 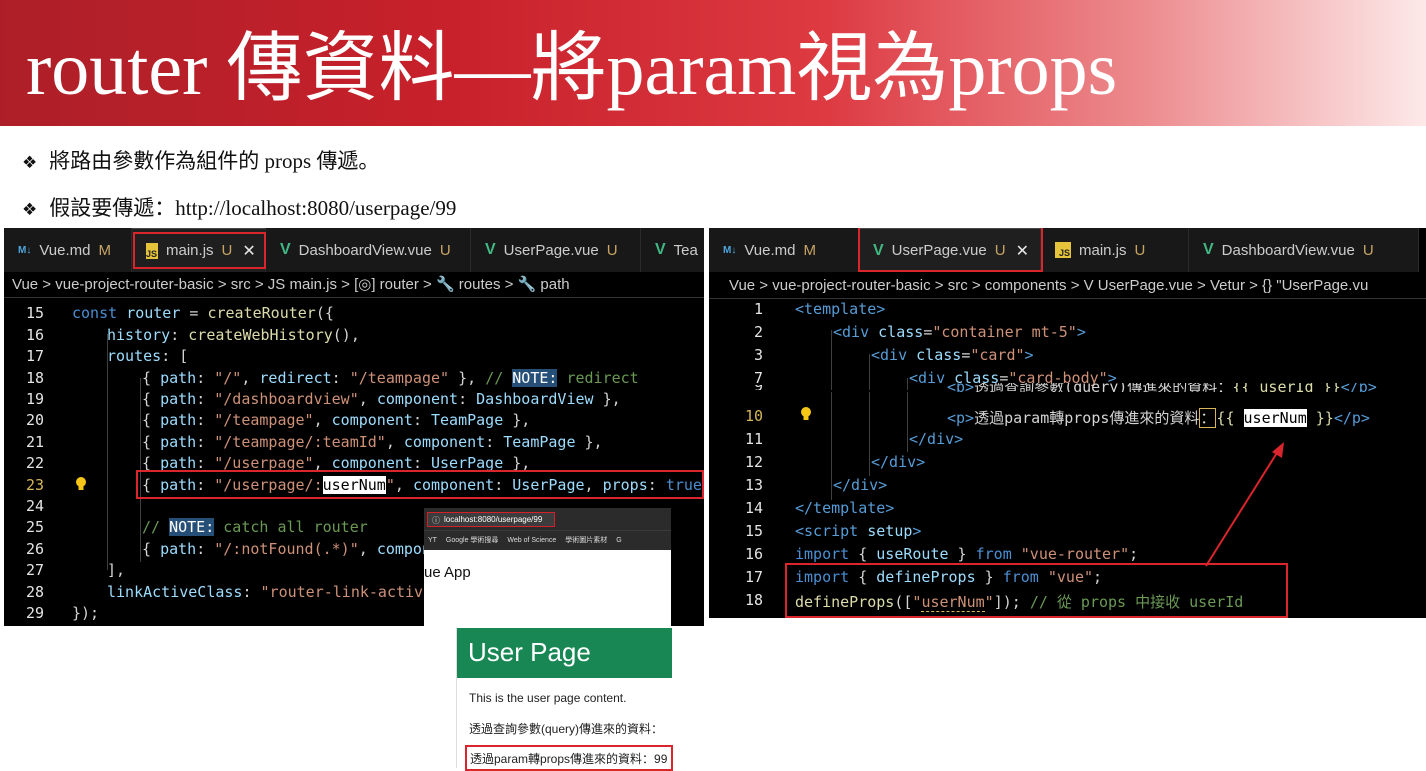 What do you see at coordinates (753, 531) in the screenshot?
I see `line-number: 15` at bounding box center [753, 531].